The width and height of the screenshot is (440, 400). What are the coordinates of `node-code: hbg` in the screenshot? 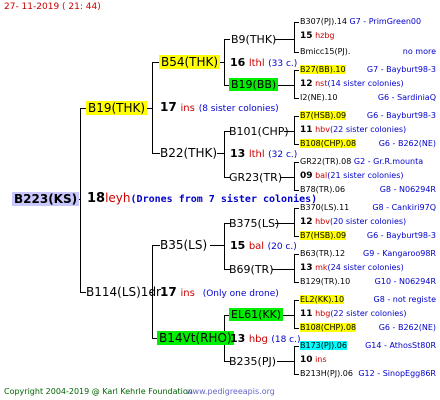 It's located at (258, 339).